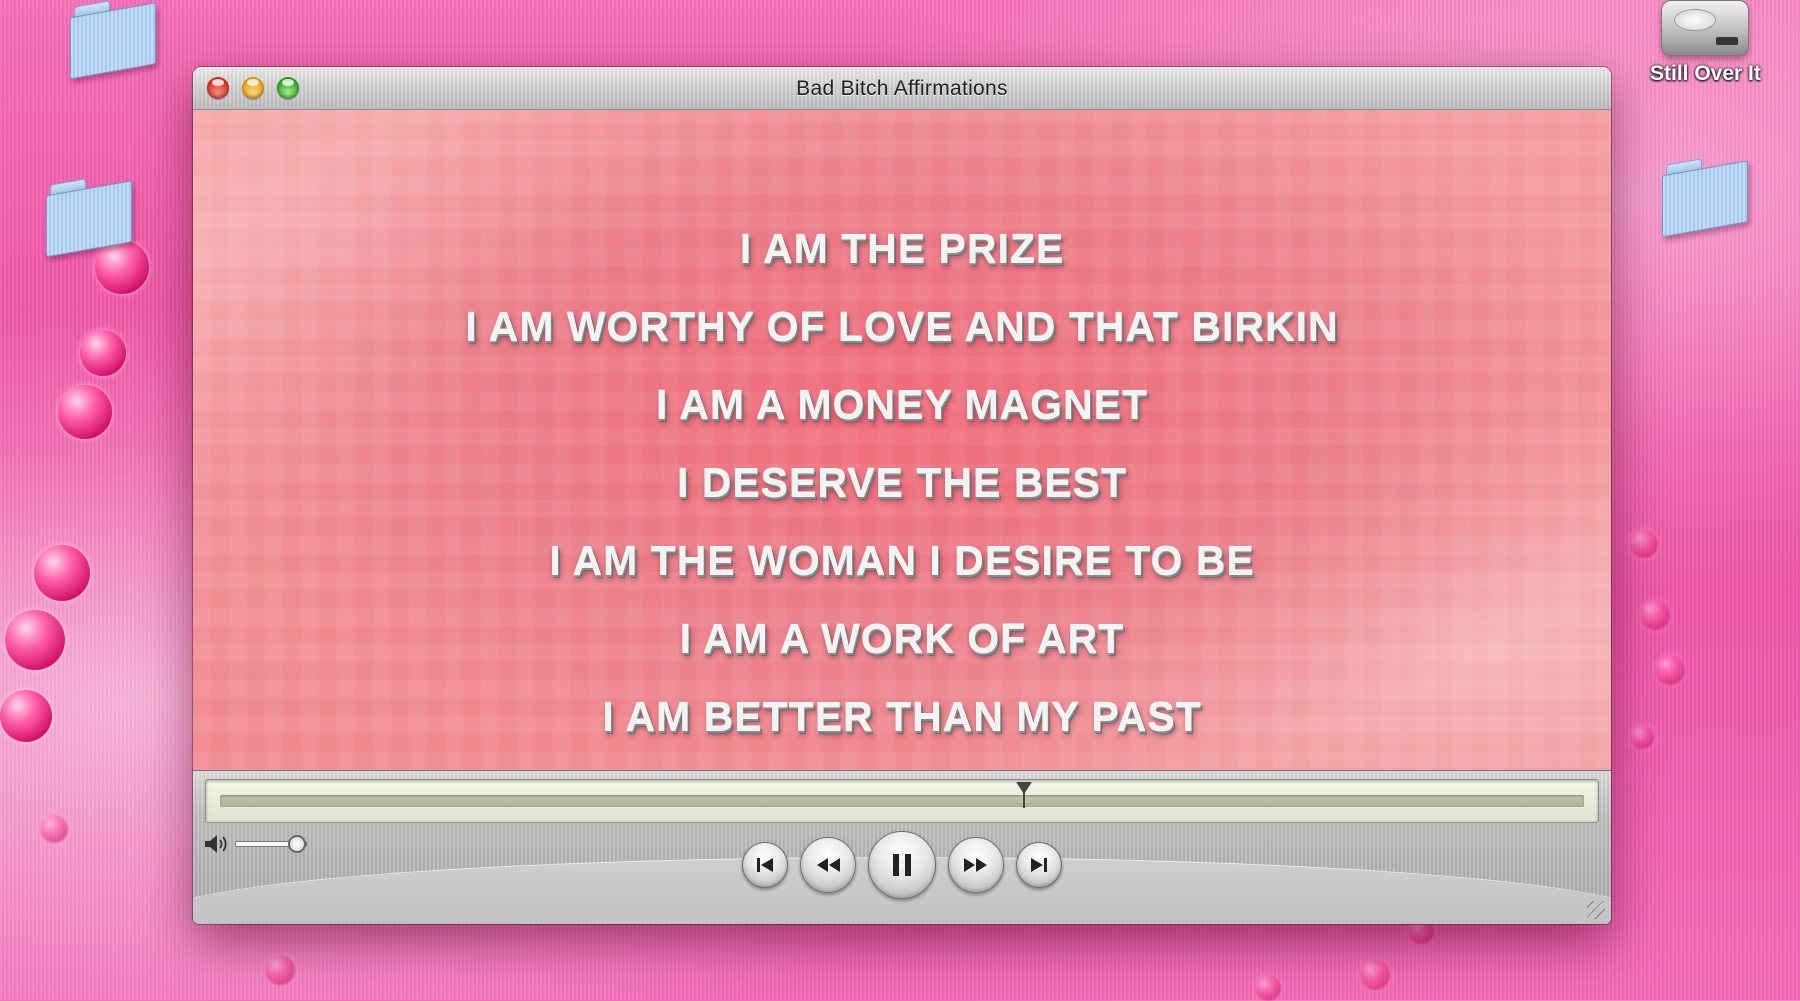 The height and width of the screenshot is (1001, 1800). Describe the element at coordinates (1024, 795) in the screenshot. I see `playhead` at that location.